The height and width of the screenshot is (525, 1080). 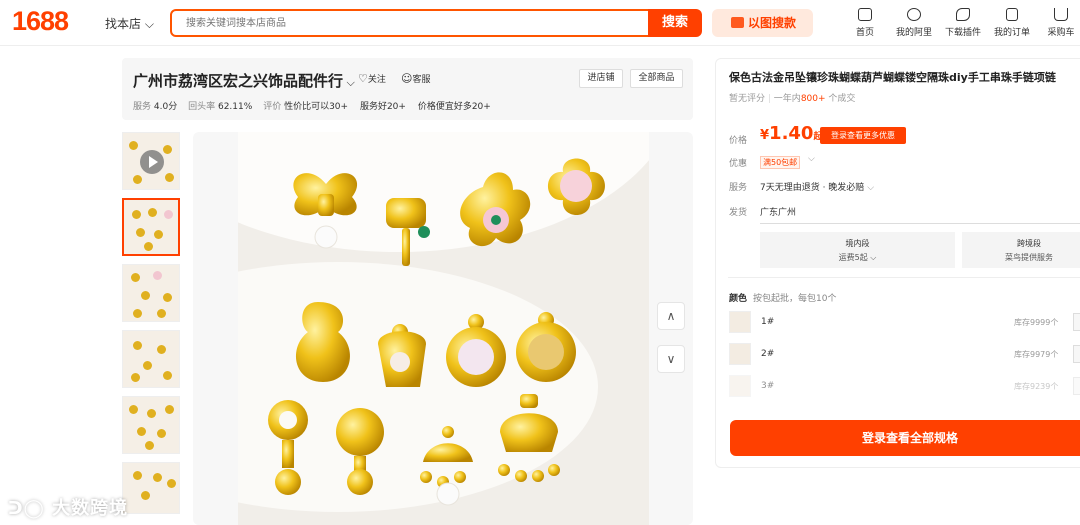 What do you see at coordinates (601, 78) in the screenshot?
I see `enter-shop-button: 进店铺` at bounding box center [601, 78].